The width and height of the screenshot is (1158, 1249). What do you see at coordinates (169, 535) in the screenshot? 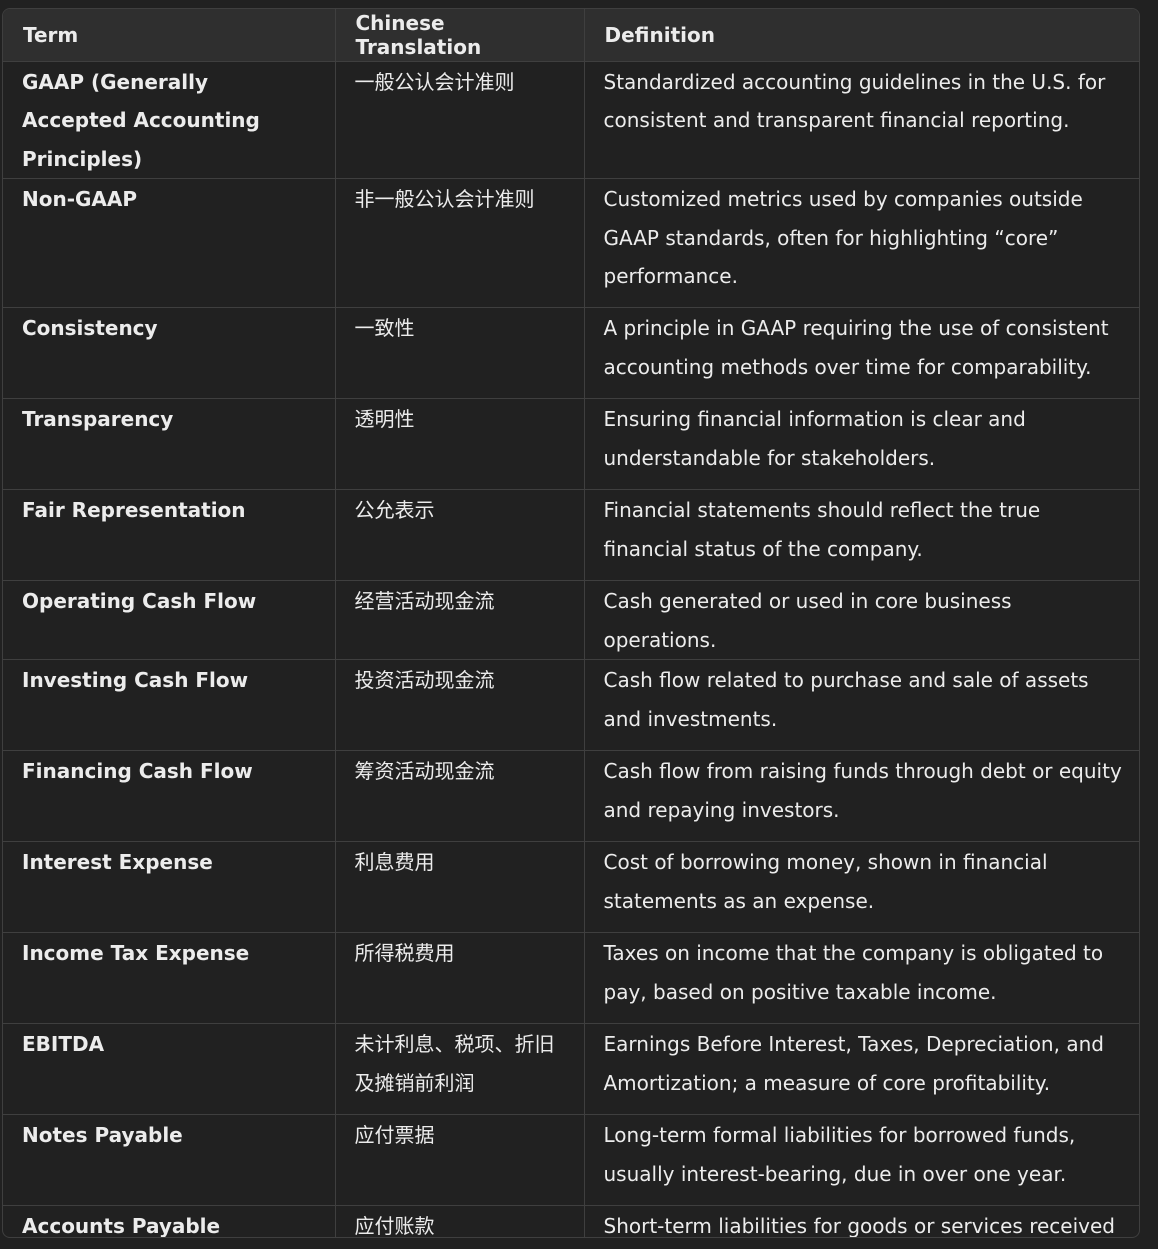
I see `term-cell: Fair Representation` at bounding box center [169, 535].